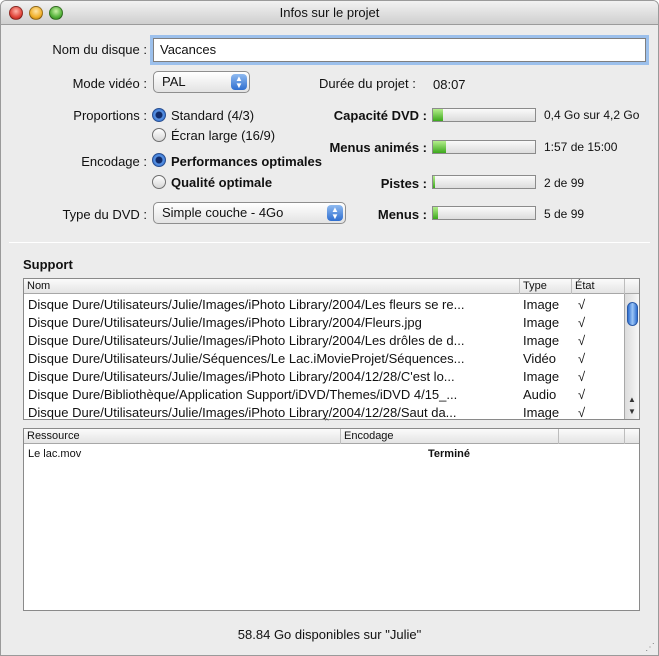  I want to click on column-header-type: Type, so click(546, 286).